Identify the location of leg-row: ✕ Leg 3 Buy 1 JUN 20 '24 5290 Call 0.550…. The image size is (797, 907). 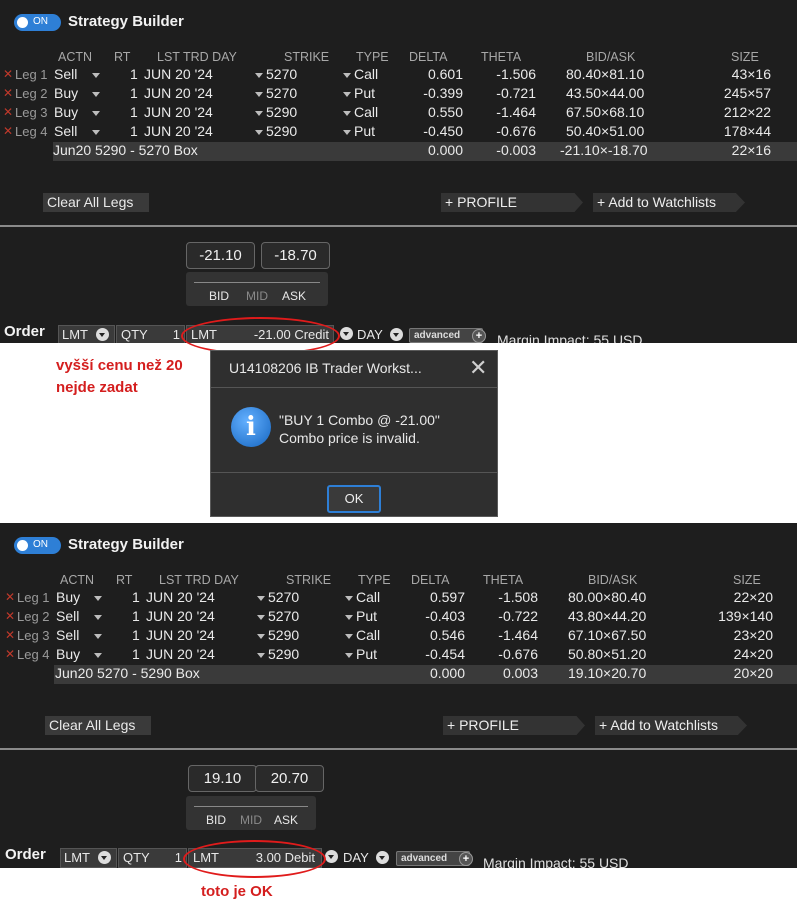
(398, 113).